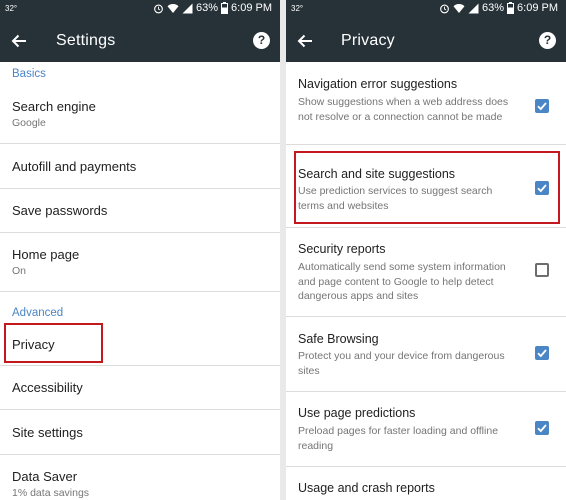 This screenshot has height=500, width=566. I want to click on settings-item-home-page: Home page On, so click(140, 262).